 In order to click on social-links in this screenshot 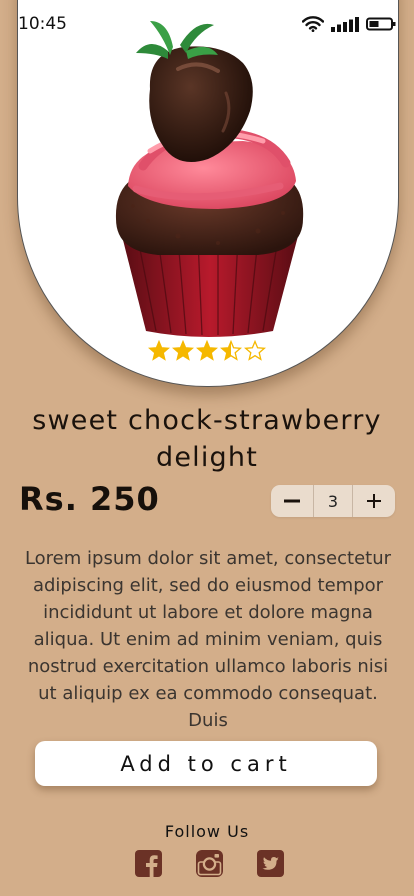, I will do `click(209, 863)`.